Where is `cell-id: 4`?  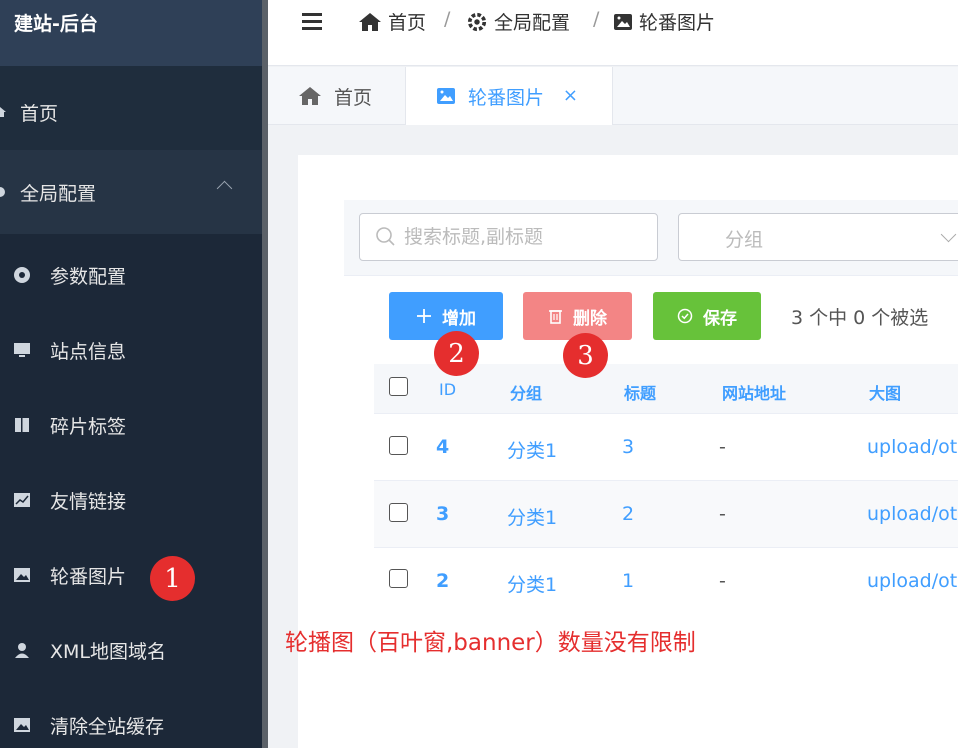 cell-id: 4 is located at coordinates (442, 447).